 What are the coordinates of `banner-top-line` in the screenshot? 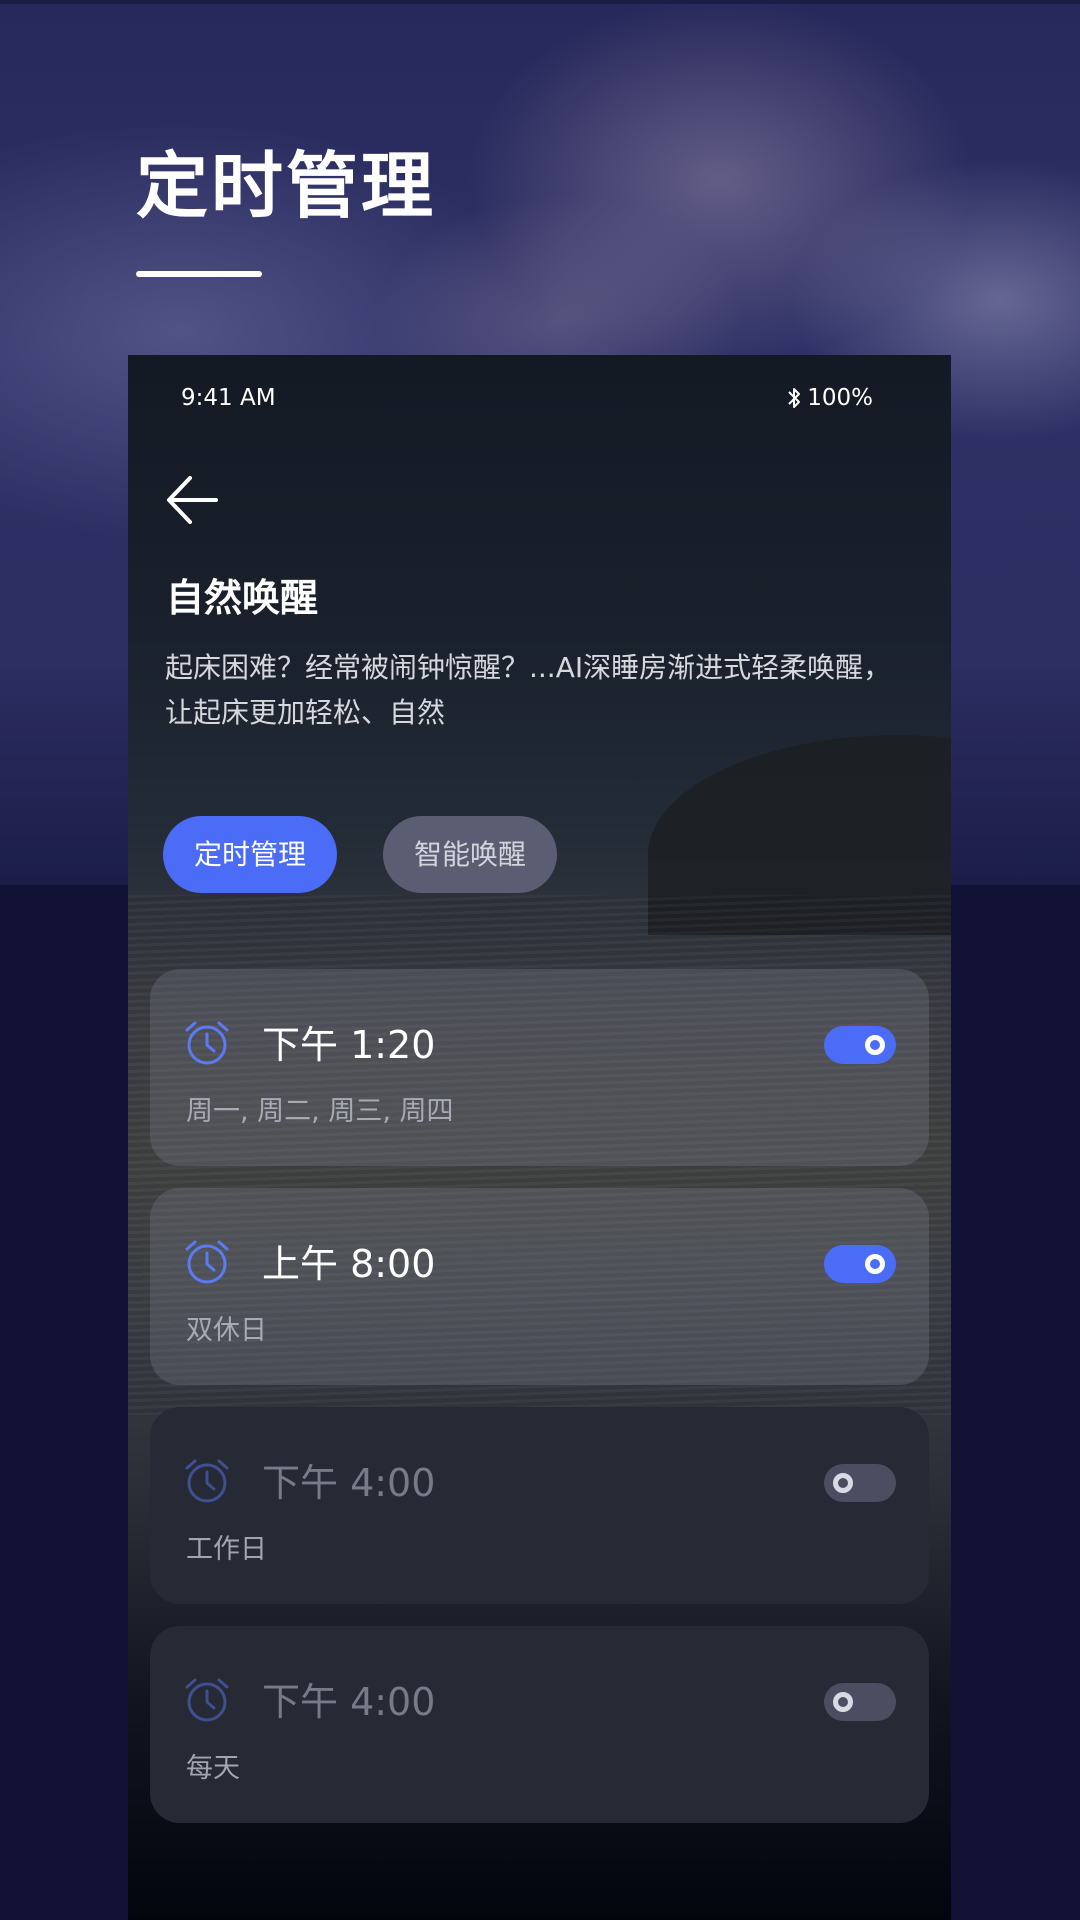 It's located at (540, 2).